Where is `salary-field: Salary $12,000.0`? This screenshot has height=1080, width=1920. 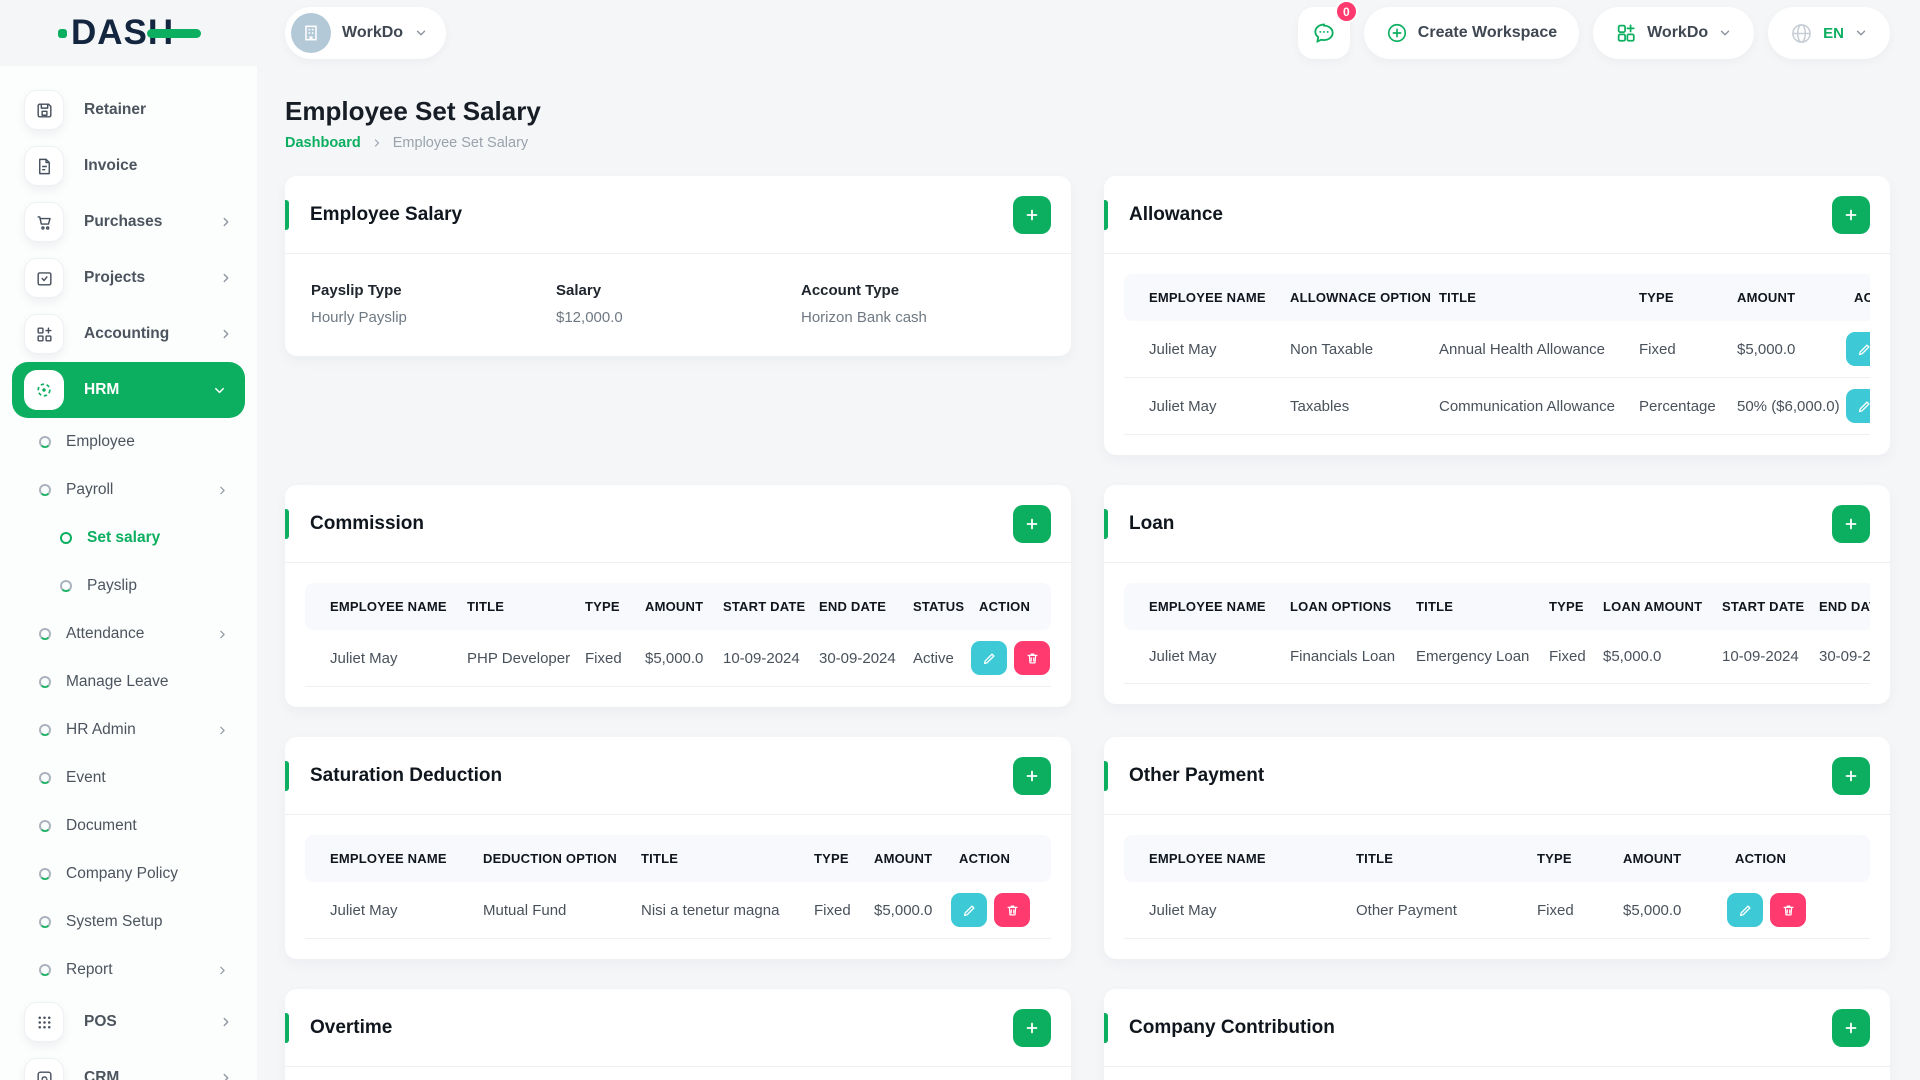
salary-field: Salary $12,000.0 is located at coordinates (589, 304).